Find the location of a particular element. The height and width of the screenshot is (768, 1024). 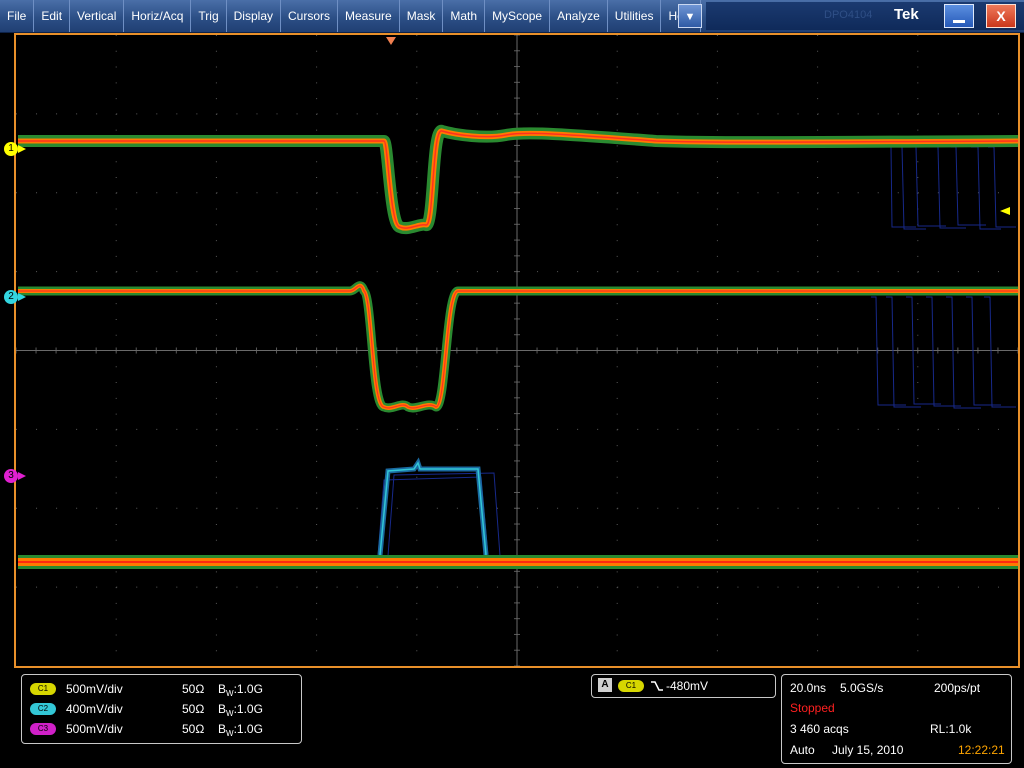

acquisition-state: Stopped is located at coordinates (812, 708).